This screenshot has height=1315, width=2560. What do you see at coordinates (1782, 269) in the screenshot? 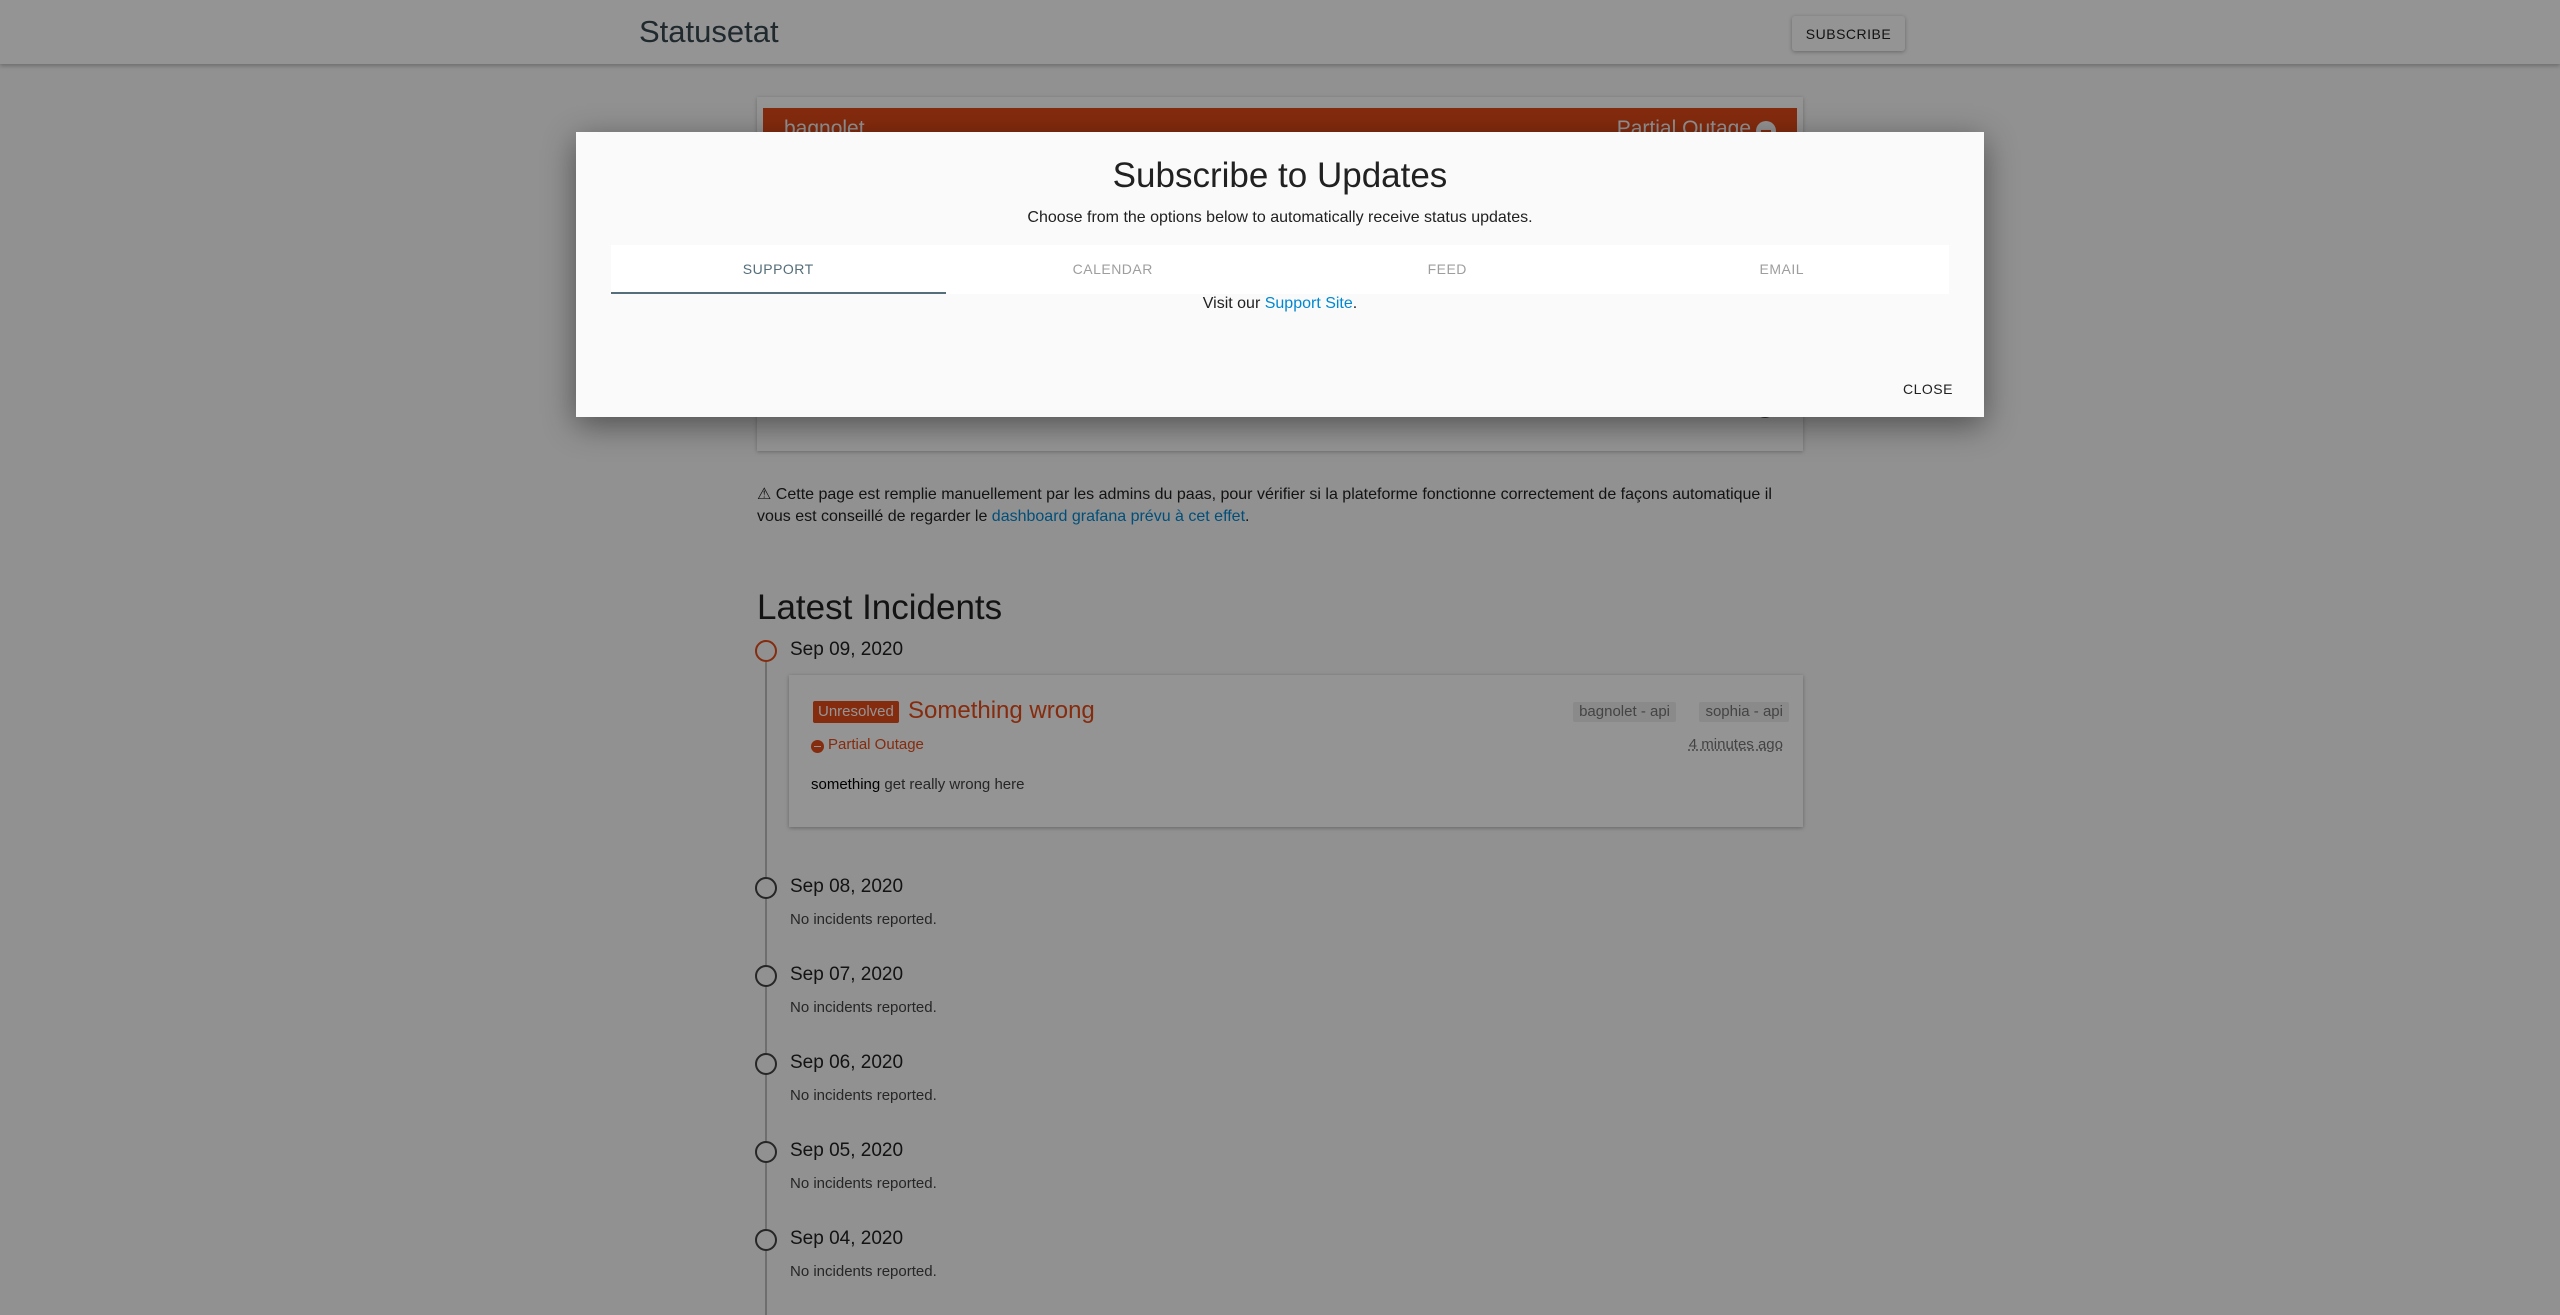
I see `tab-email: EMAIL` at bounding box center [1782, 269].